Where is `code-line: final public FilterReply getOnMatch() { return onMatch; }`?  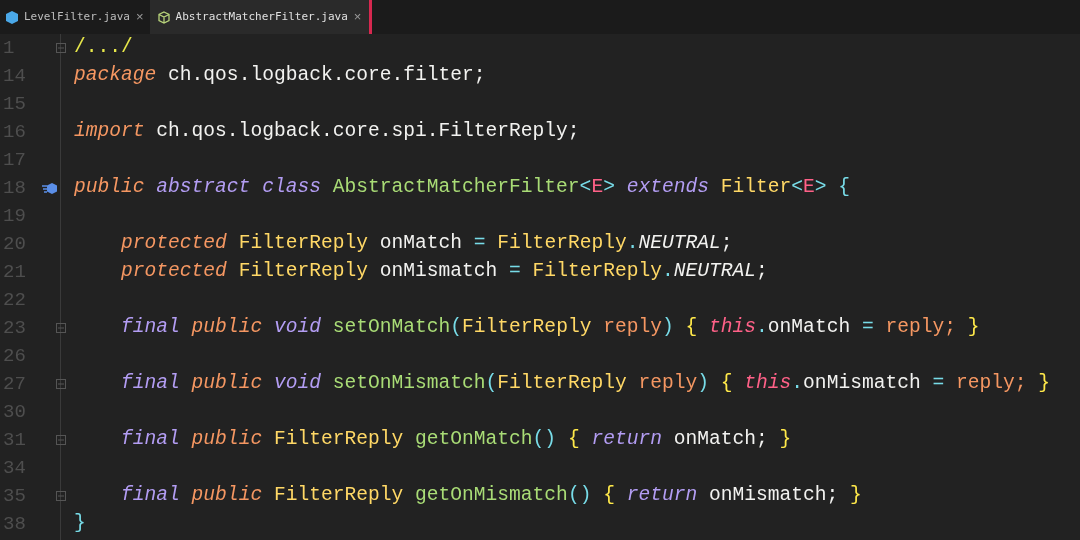 code-line: final public FilterReply getOnMatch() { return onMatch; } is located at coordinates (456, 440).